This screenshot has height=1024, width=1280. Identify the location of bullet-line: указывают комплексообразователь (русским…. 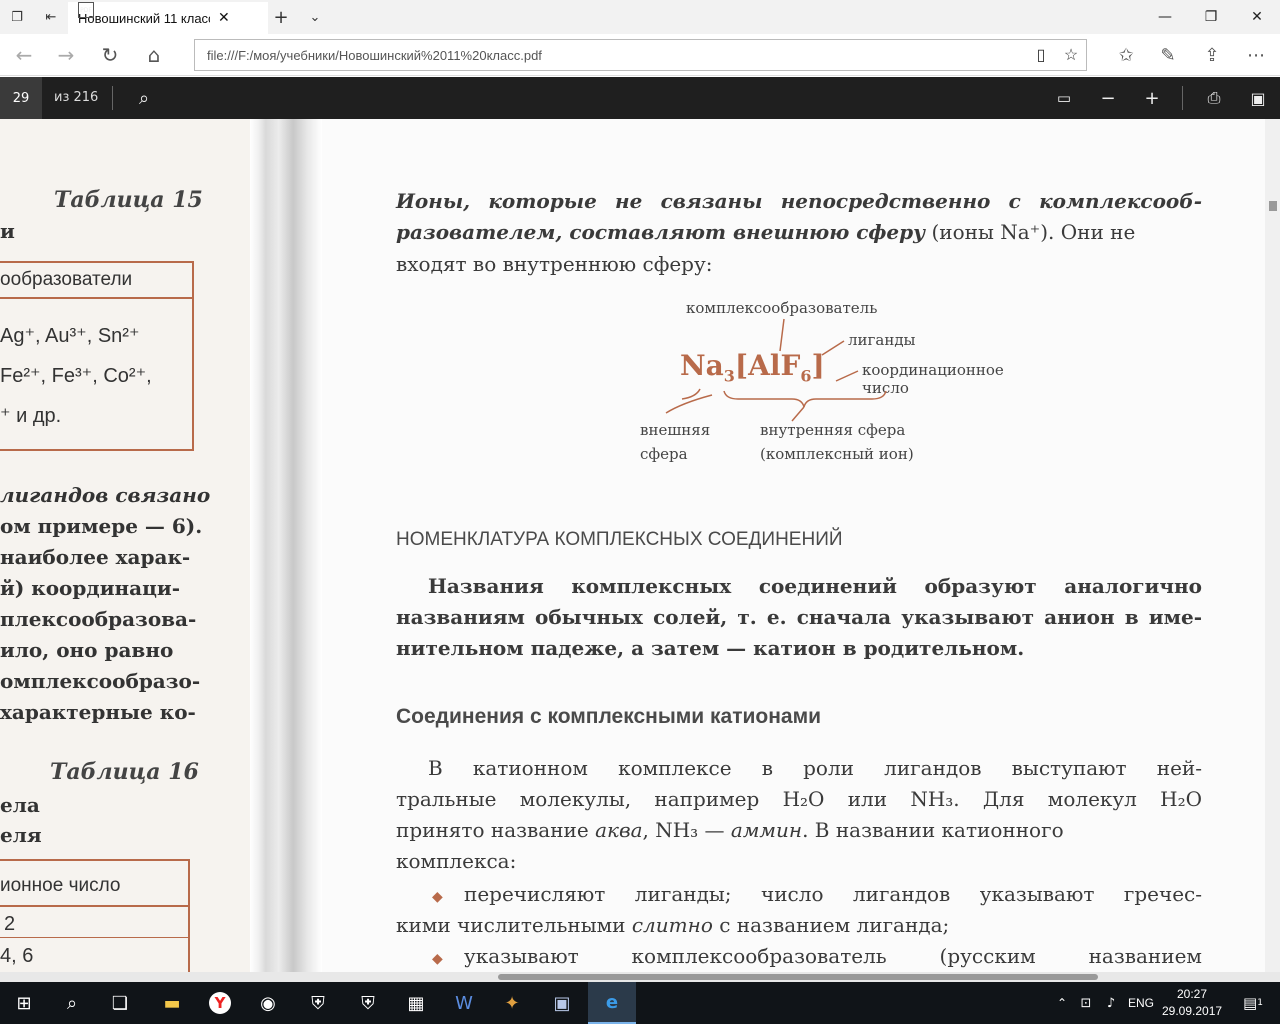
(833, 956).